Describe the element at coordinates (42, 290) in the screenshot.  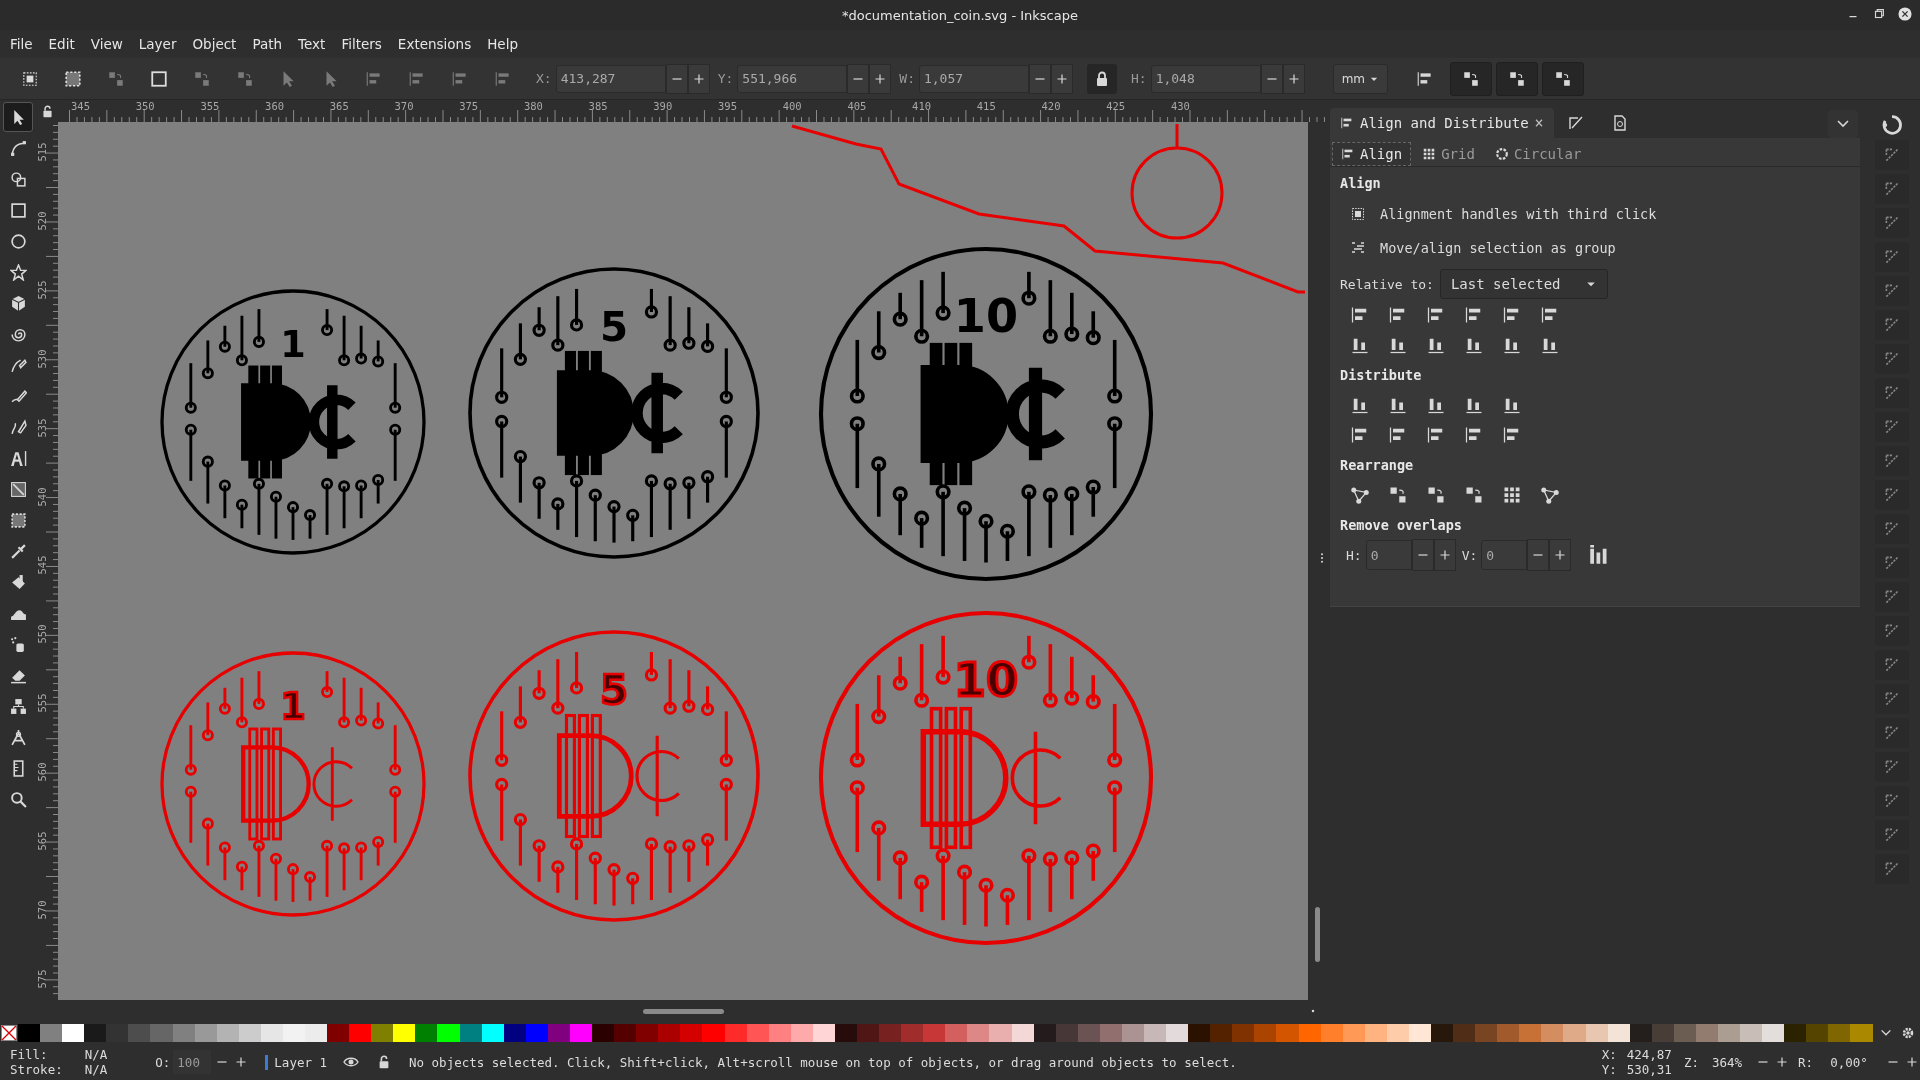
I see `ruler-label: 525` at that location.